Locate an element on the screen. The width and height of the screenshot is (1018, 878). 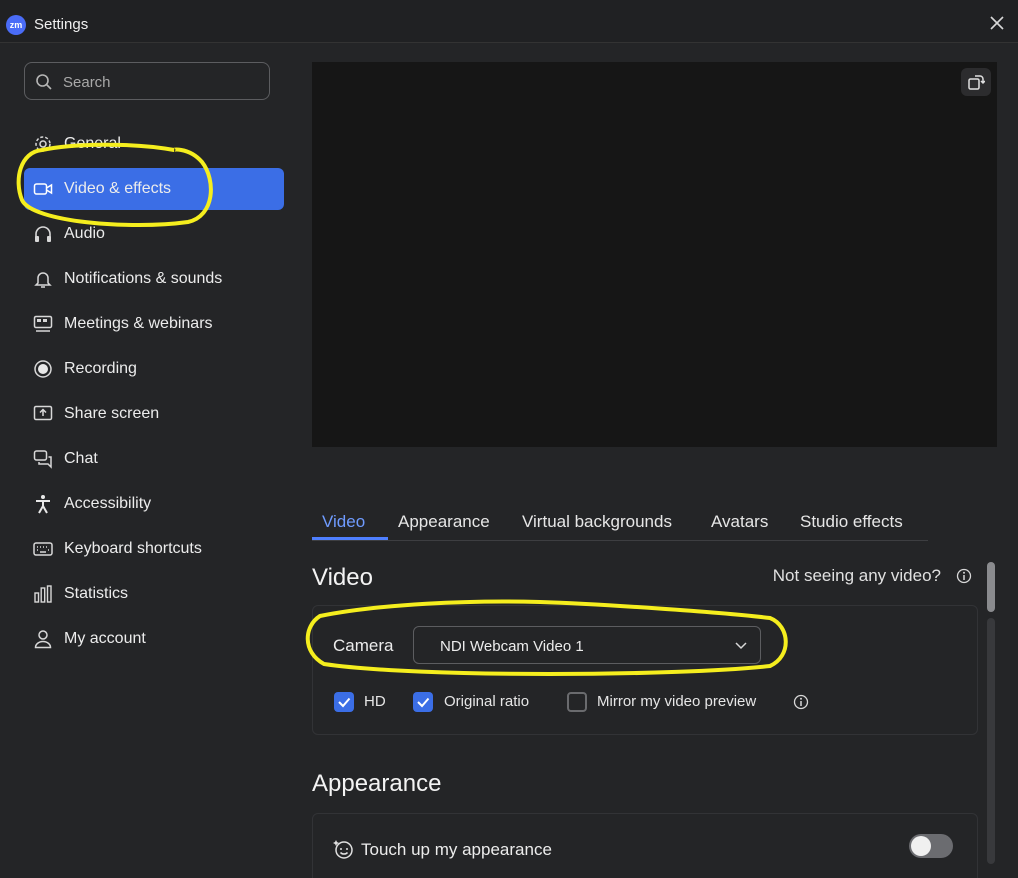
touch-up-toggle is located at coordinates (931, 846).